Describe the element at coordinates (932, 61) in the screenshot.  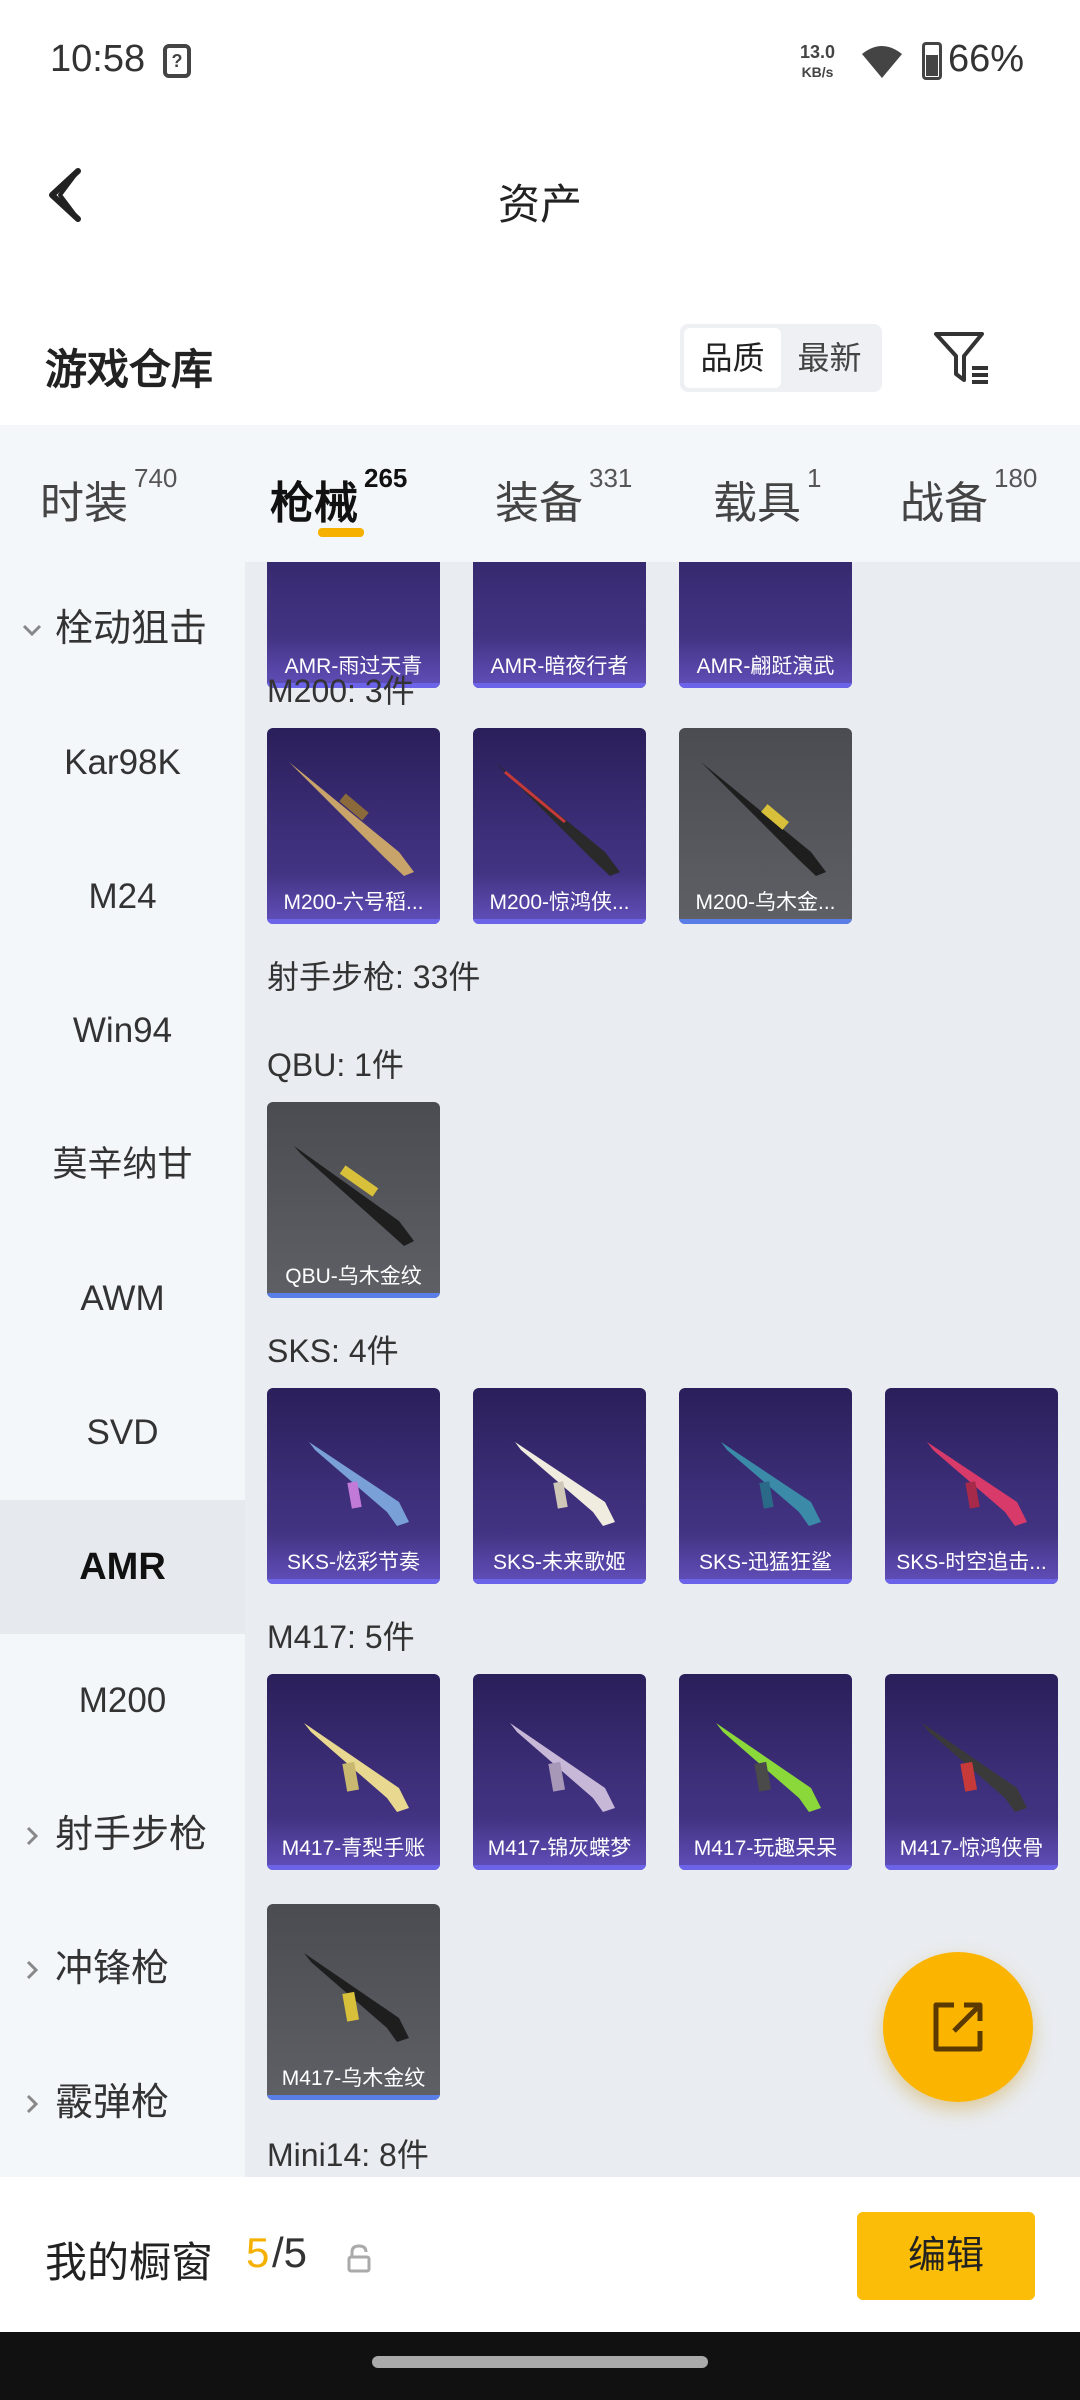
I see `battery-icon` at that location.